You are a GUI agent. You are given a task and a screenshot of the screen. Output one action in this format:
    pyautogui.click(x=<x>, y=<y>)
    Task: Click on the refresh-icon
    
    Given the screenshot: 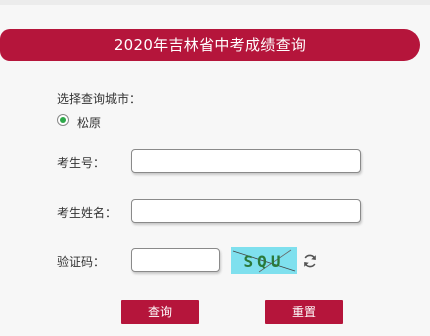 What is the action you would take?
    pyautogui.click(x=310, y=261)
    